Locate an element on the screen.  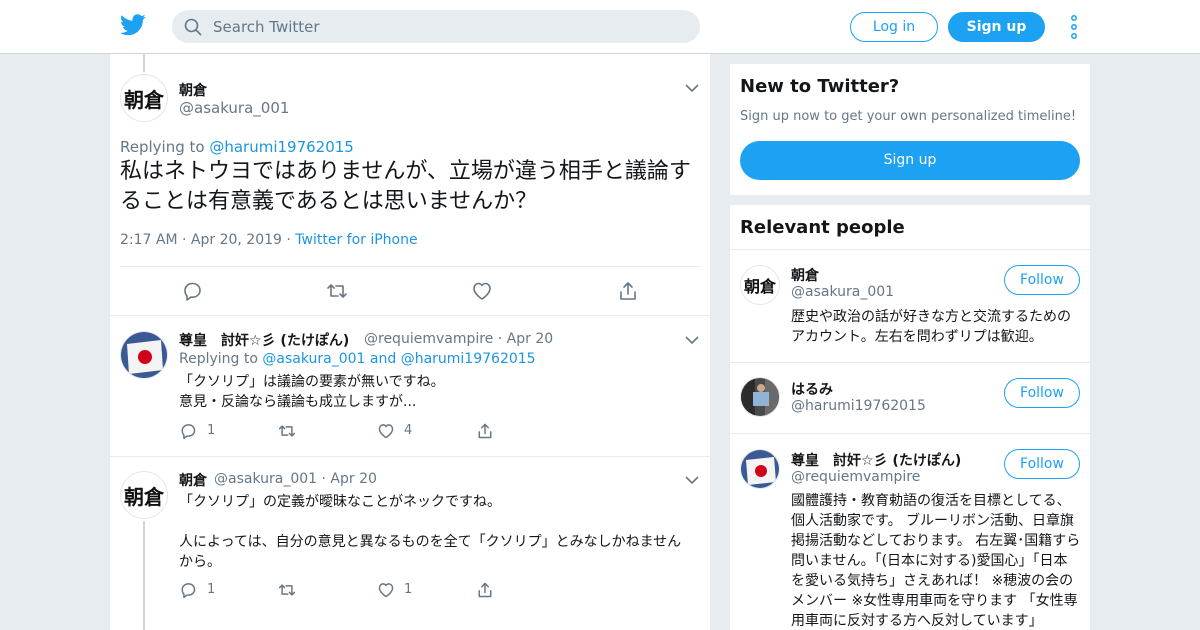
photo-avatar-image is located at coordinates (760, 397).